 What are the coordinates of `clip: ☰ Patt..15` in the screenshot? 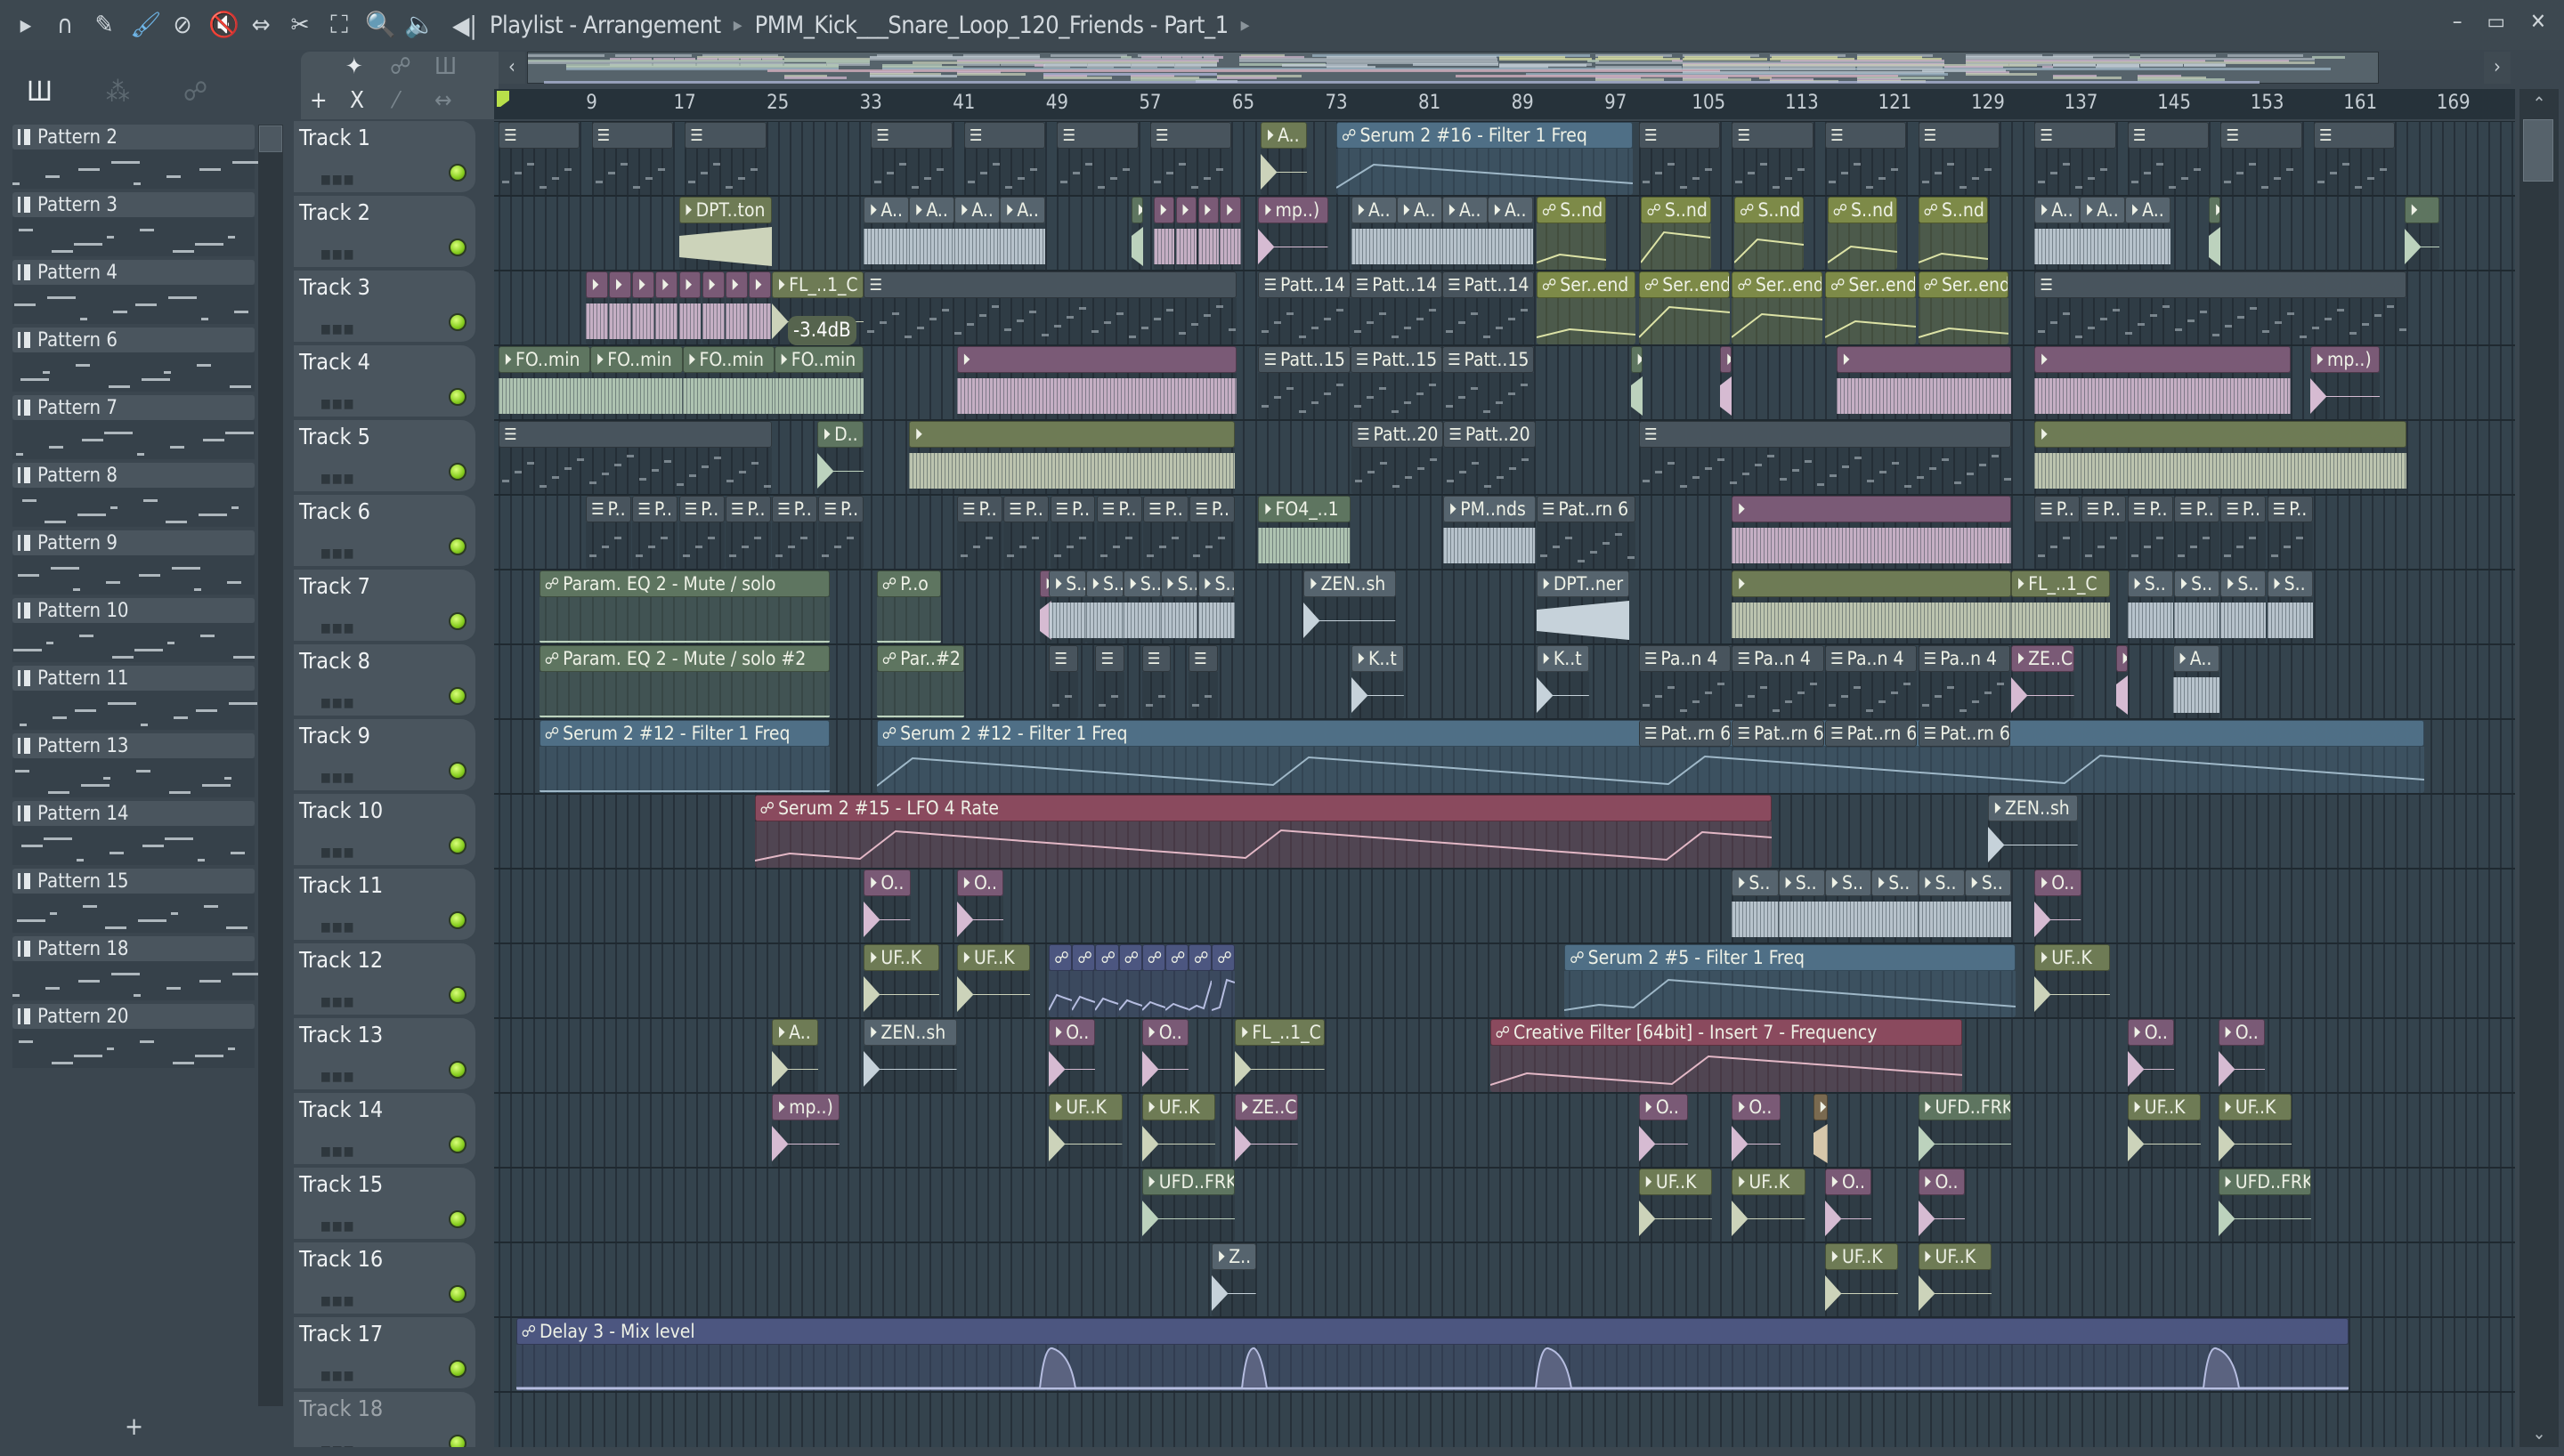 It's located at (1488, 382).